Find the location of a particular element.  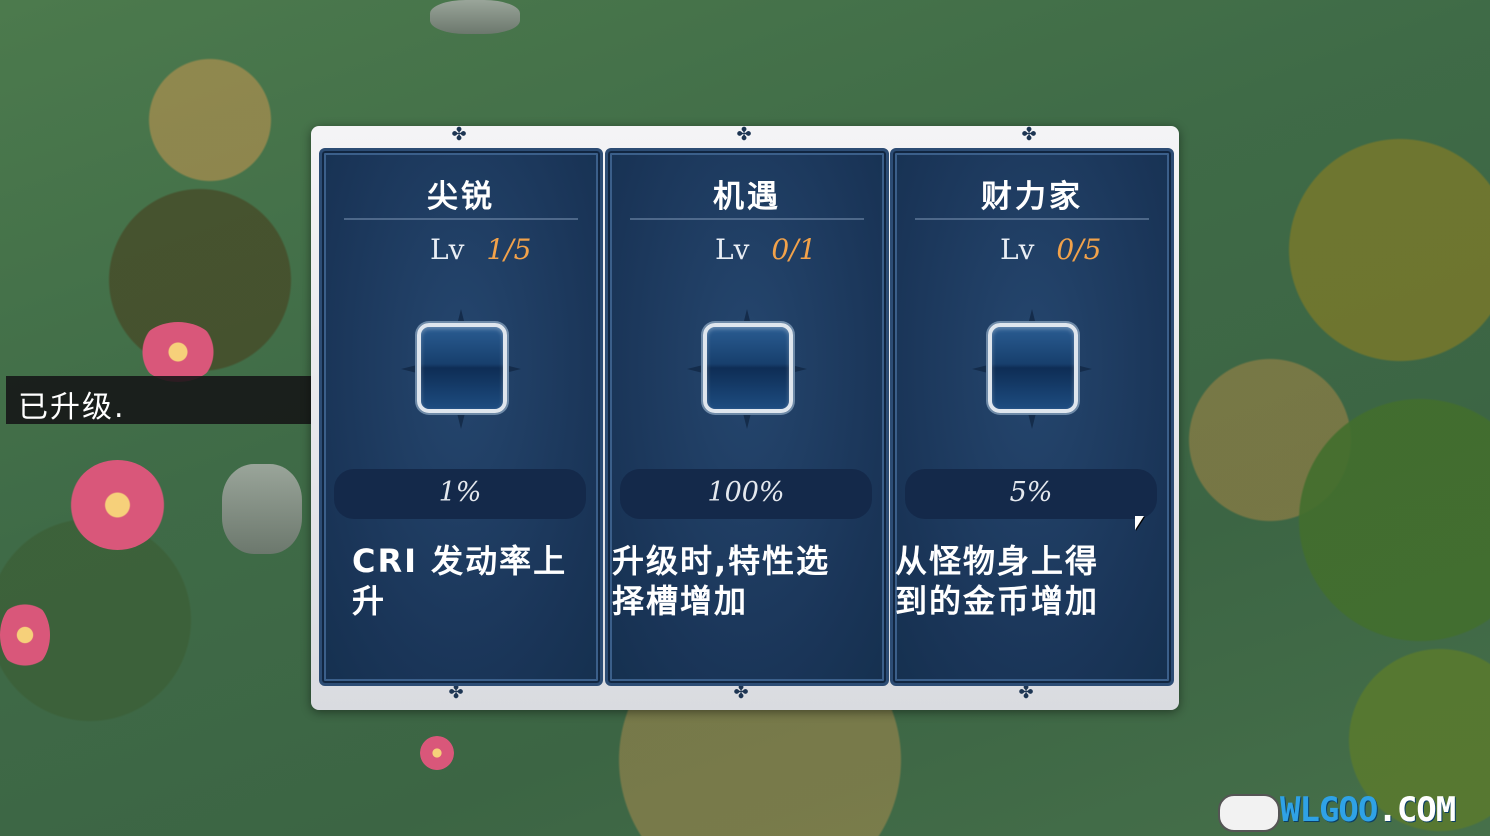

trait-title: 财力家 is located at coordinates (1032, 197).